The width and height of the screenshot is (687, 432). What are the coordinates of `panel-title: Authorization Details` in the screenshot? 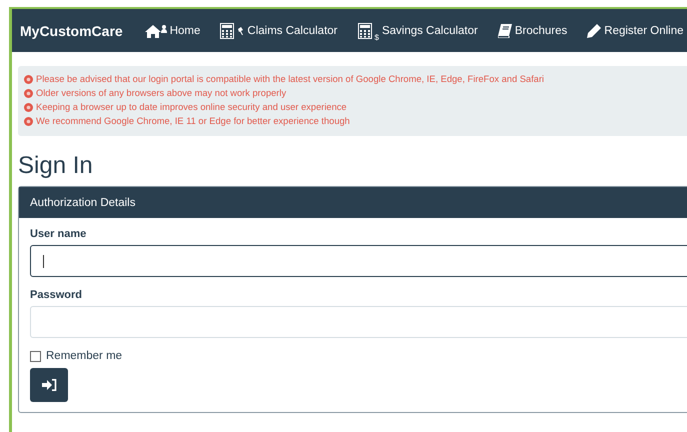 It's located at (83, 202).